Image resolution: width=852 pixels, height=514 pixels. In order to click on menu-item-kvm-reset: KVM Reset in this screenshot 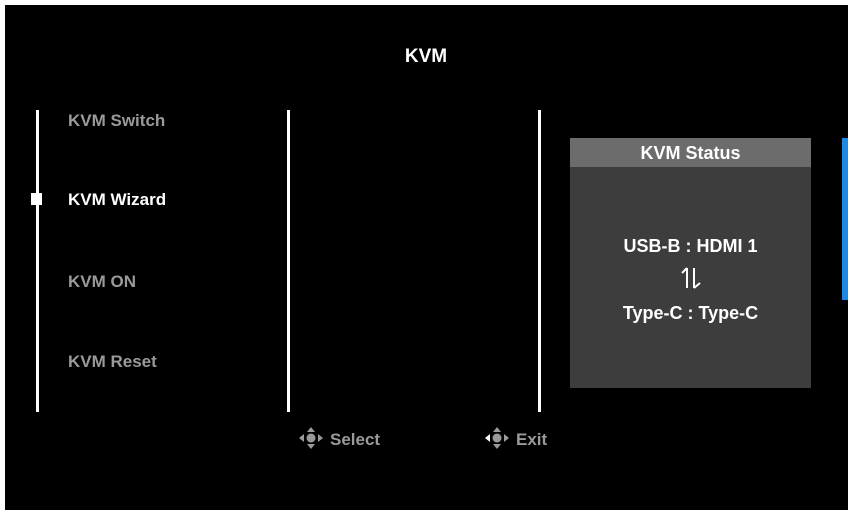, I will do `click(112, 362)`.